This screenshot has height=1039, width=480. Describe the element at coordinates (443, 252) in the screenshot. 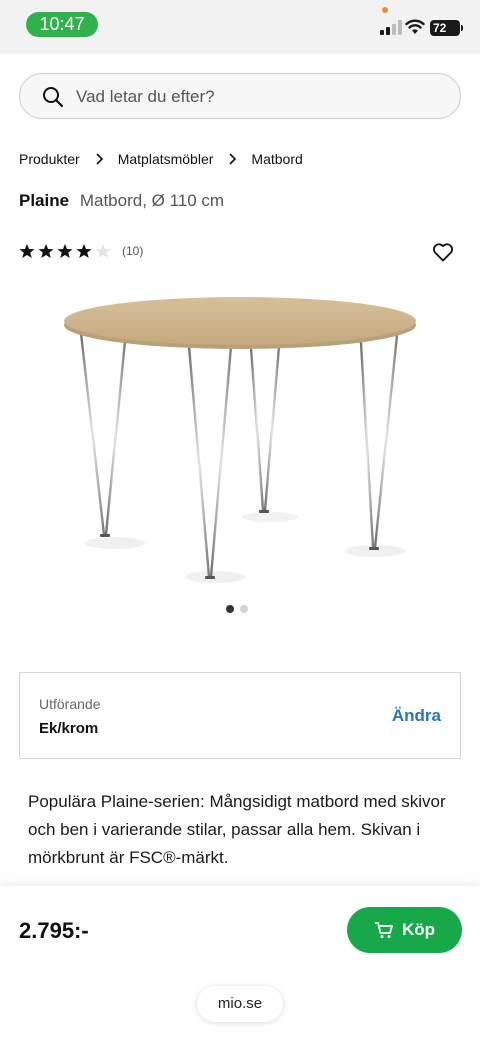

I see `heart-icon` at that location.